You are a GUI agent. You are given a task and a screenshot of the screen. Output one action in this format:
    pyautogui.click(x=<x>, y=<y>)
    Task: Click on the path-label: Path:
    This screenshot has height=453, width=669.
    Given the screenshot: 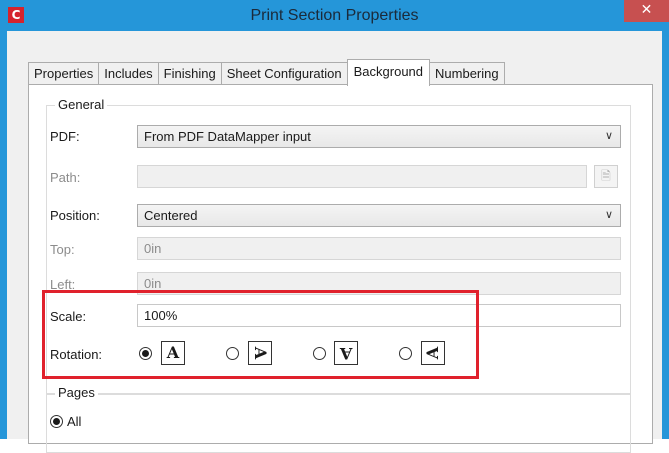 What is the action you would take?
    pyautogui.click(x=65, y=177)
    